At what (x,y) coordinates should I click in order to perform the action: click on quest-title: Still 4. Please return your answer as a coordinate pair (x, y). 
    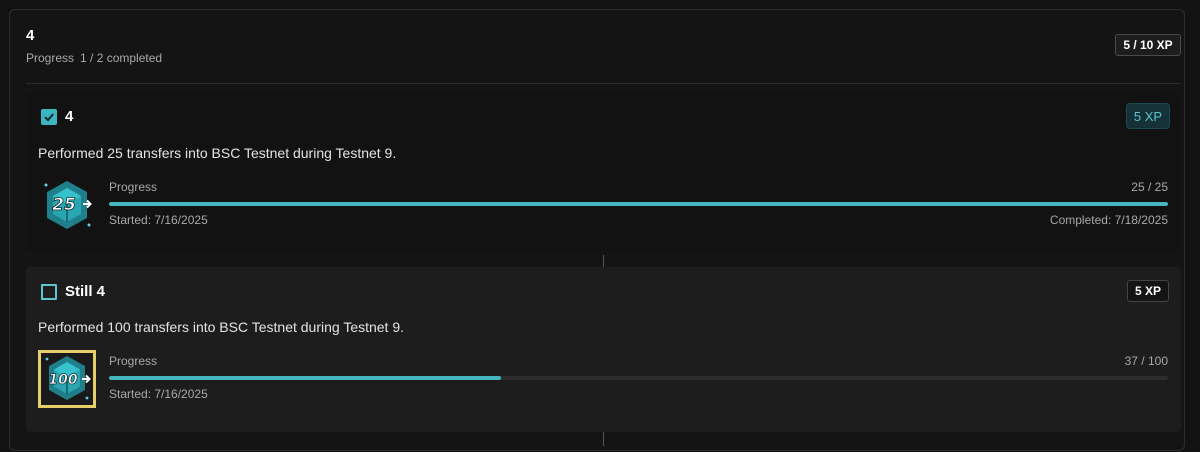
    Looking at the image, I should click on (85, 291).